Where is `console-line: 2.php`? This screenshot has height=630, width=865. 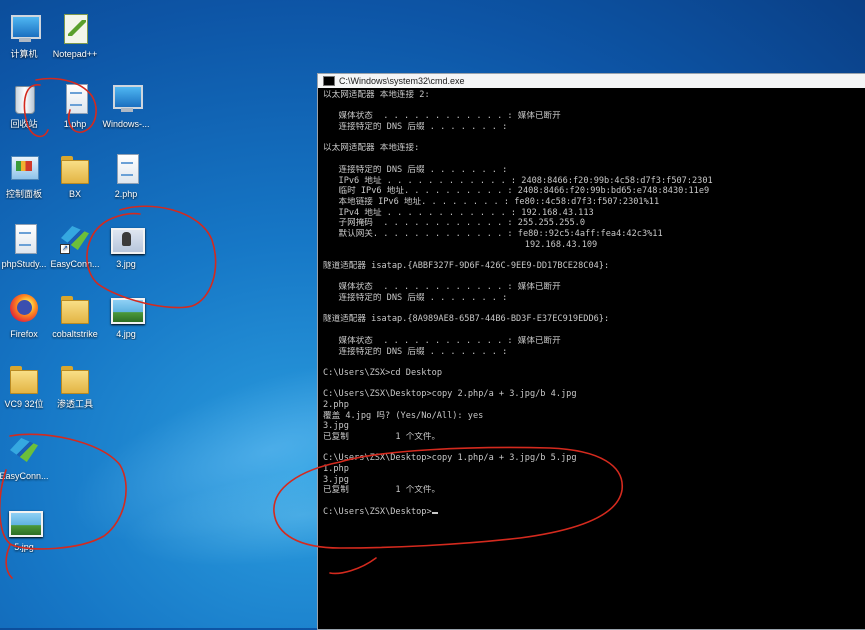 console-line: 2.php is located at coordinates (336, 404).